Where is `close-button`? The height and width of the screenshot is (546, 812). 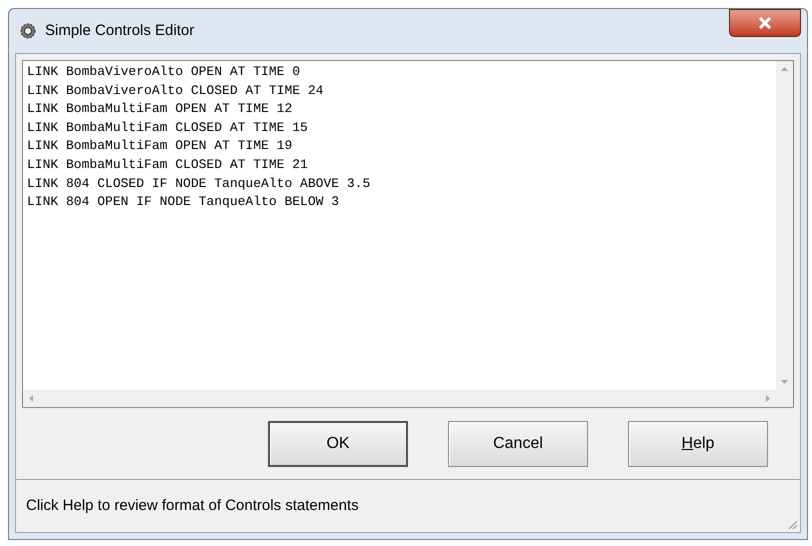
close-button is located at coordinates (765, 23).